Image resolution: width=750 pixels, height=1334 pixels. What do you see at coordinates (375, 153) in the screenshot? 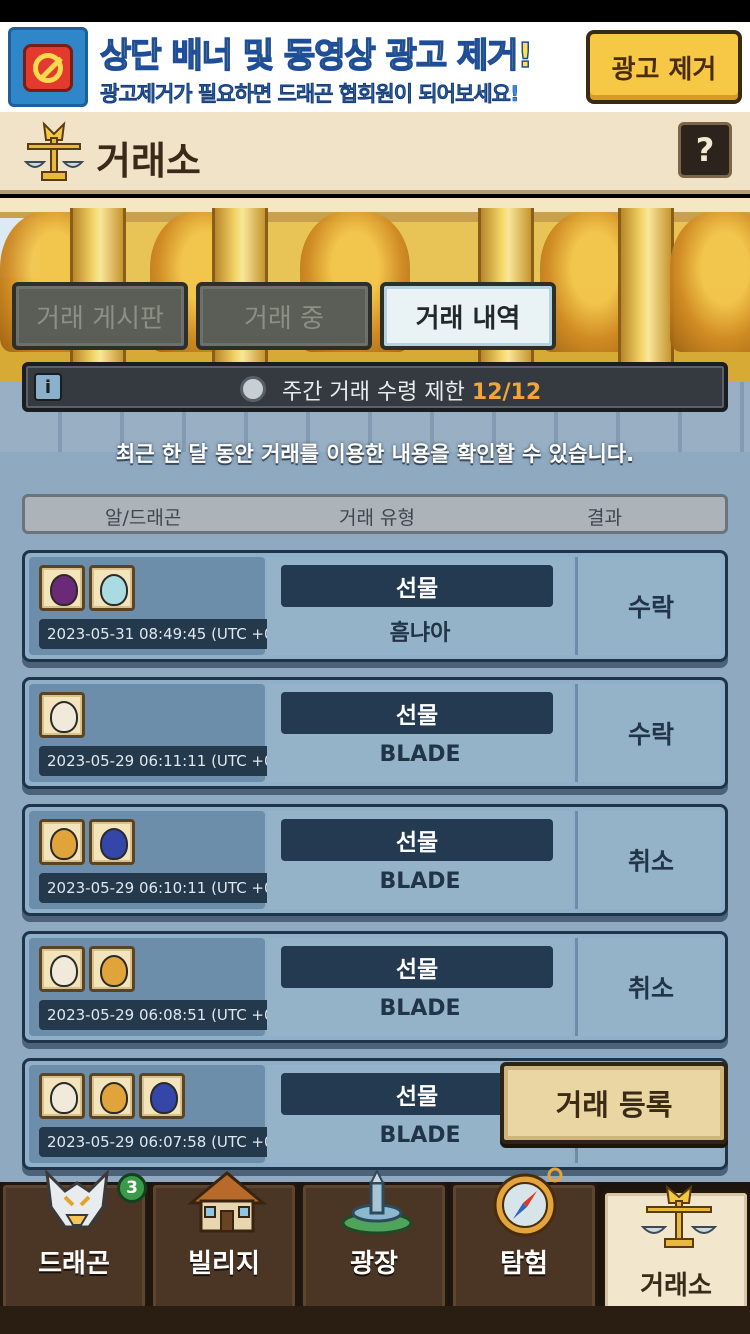
I see `page-header: 거래소 ?` at bounding box center [375, 153].